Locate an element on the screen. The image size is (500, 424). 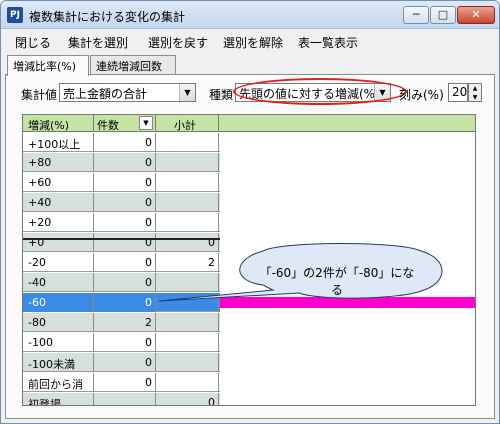
title-bar: PJ 複数集計における変化の集計 ─ □ ✕ is located at coordinates (250, 15).